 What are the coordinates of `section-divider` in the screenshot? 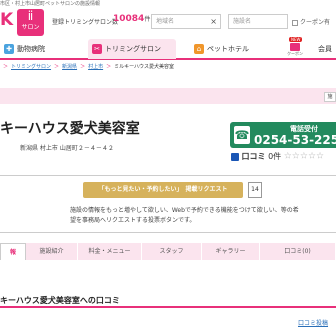 It's located at (168, 307).